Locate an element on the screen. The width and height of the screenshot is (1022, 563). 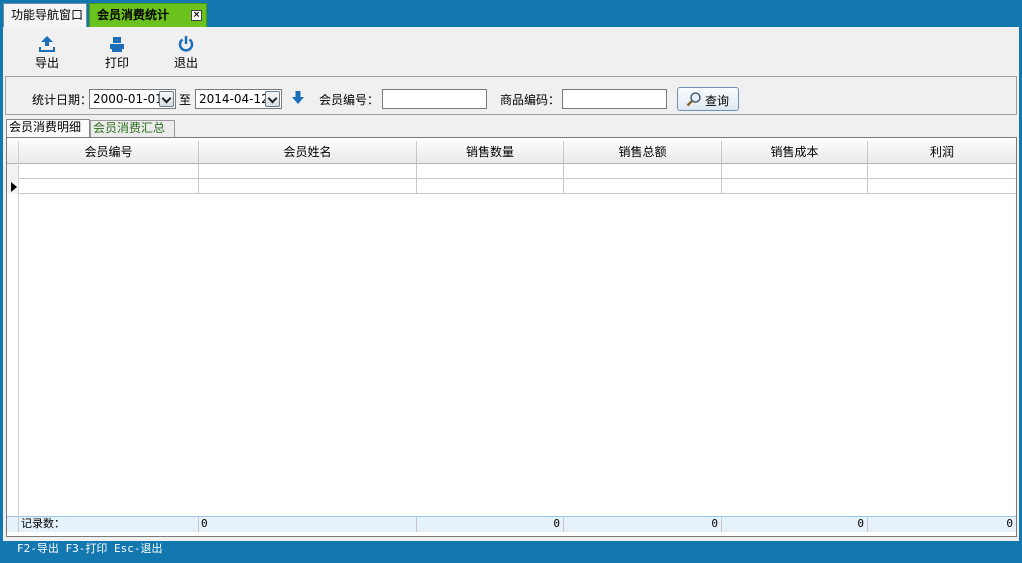
print-label: 打印 is located at coordinates (116, 63).